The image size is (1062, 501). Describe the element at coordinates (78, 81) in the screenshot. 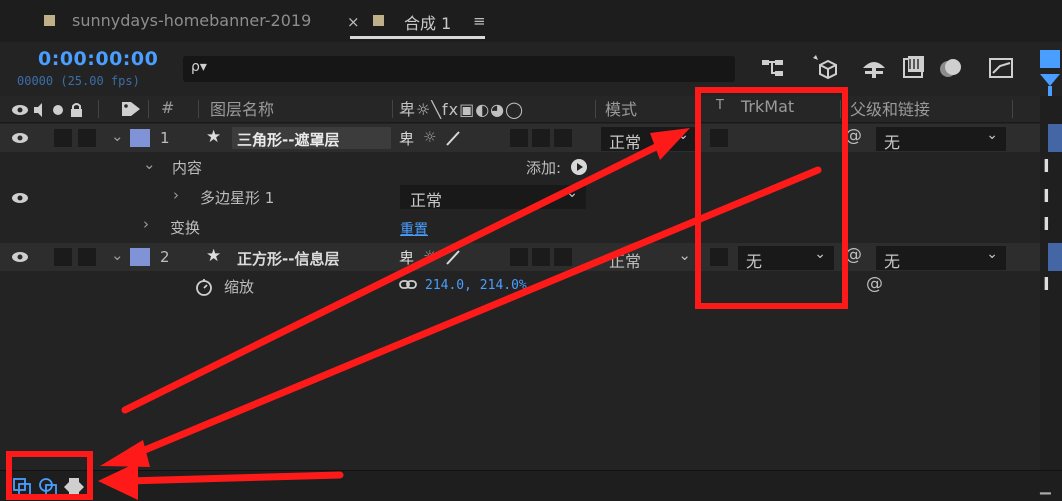

I see `frame-rate-info: 00000 (25.00 fps)` at that location.